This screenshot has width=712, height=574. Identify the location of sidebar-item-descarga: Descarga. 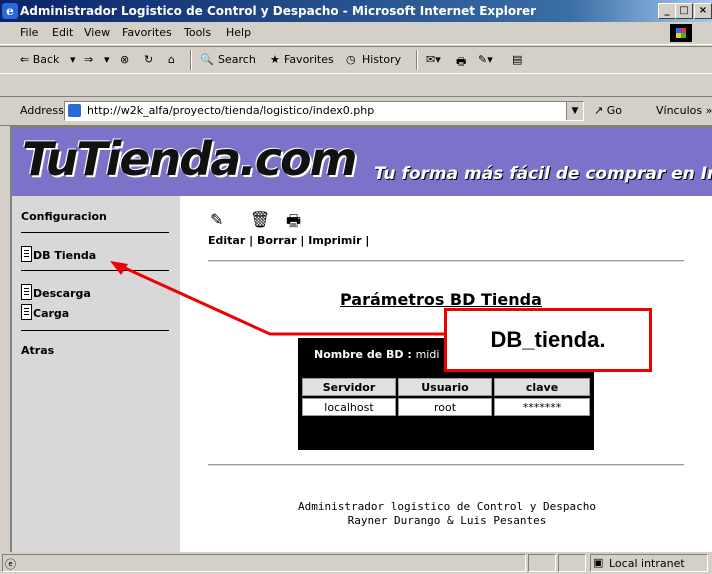
(56, 292).